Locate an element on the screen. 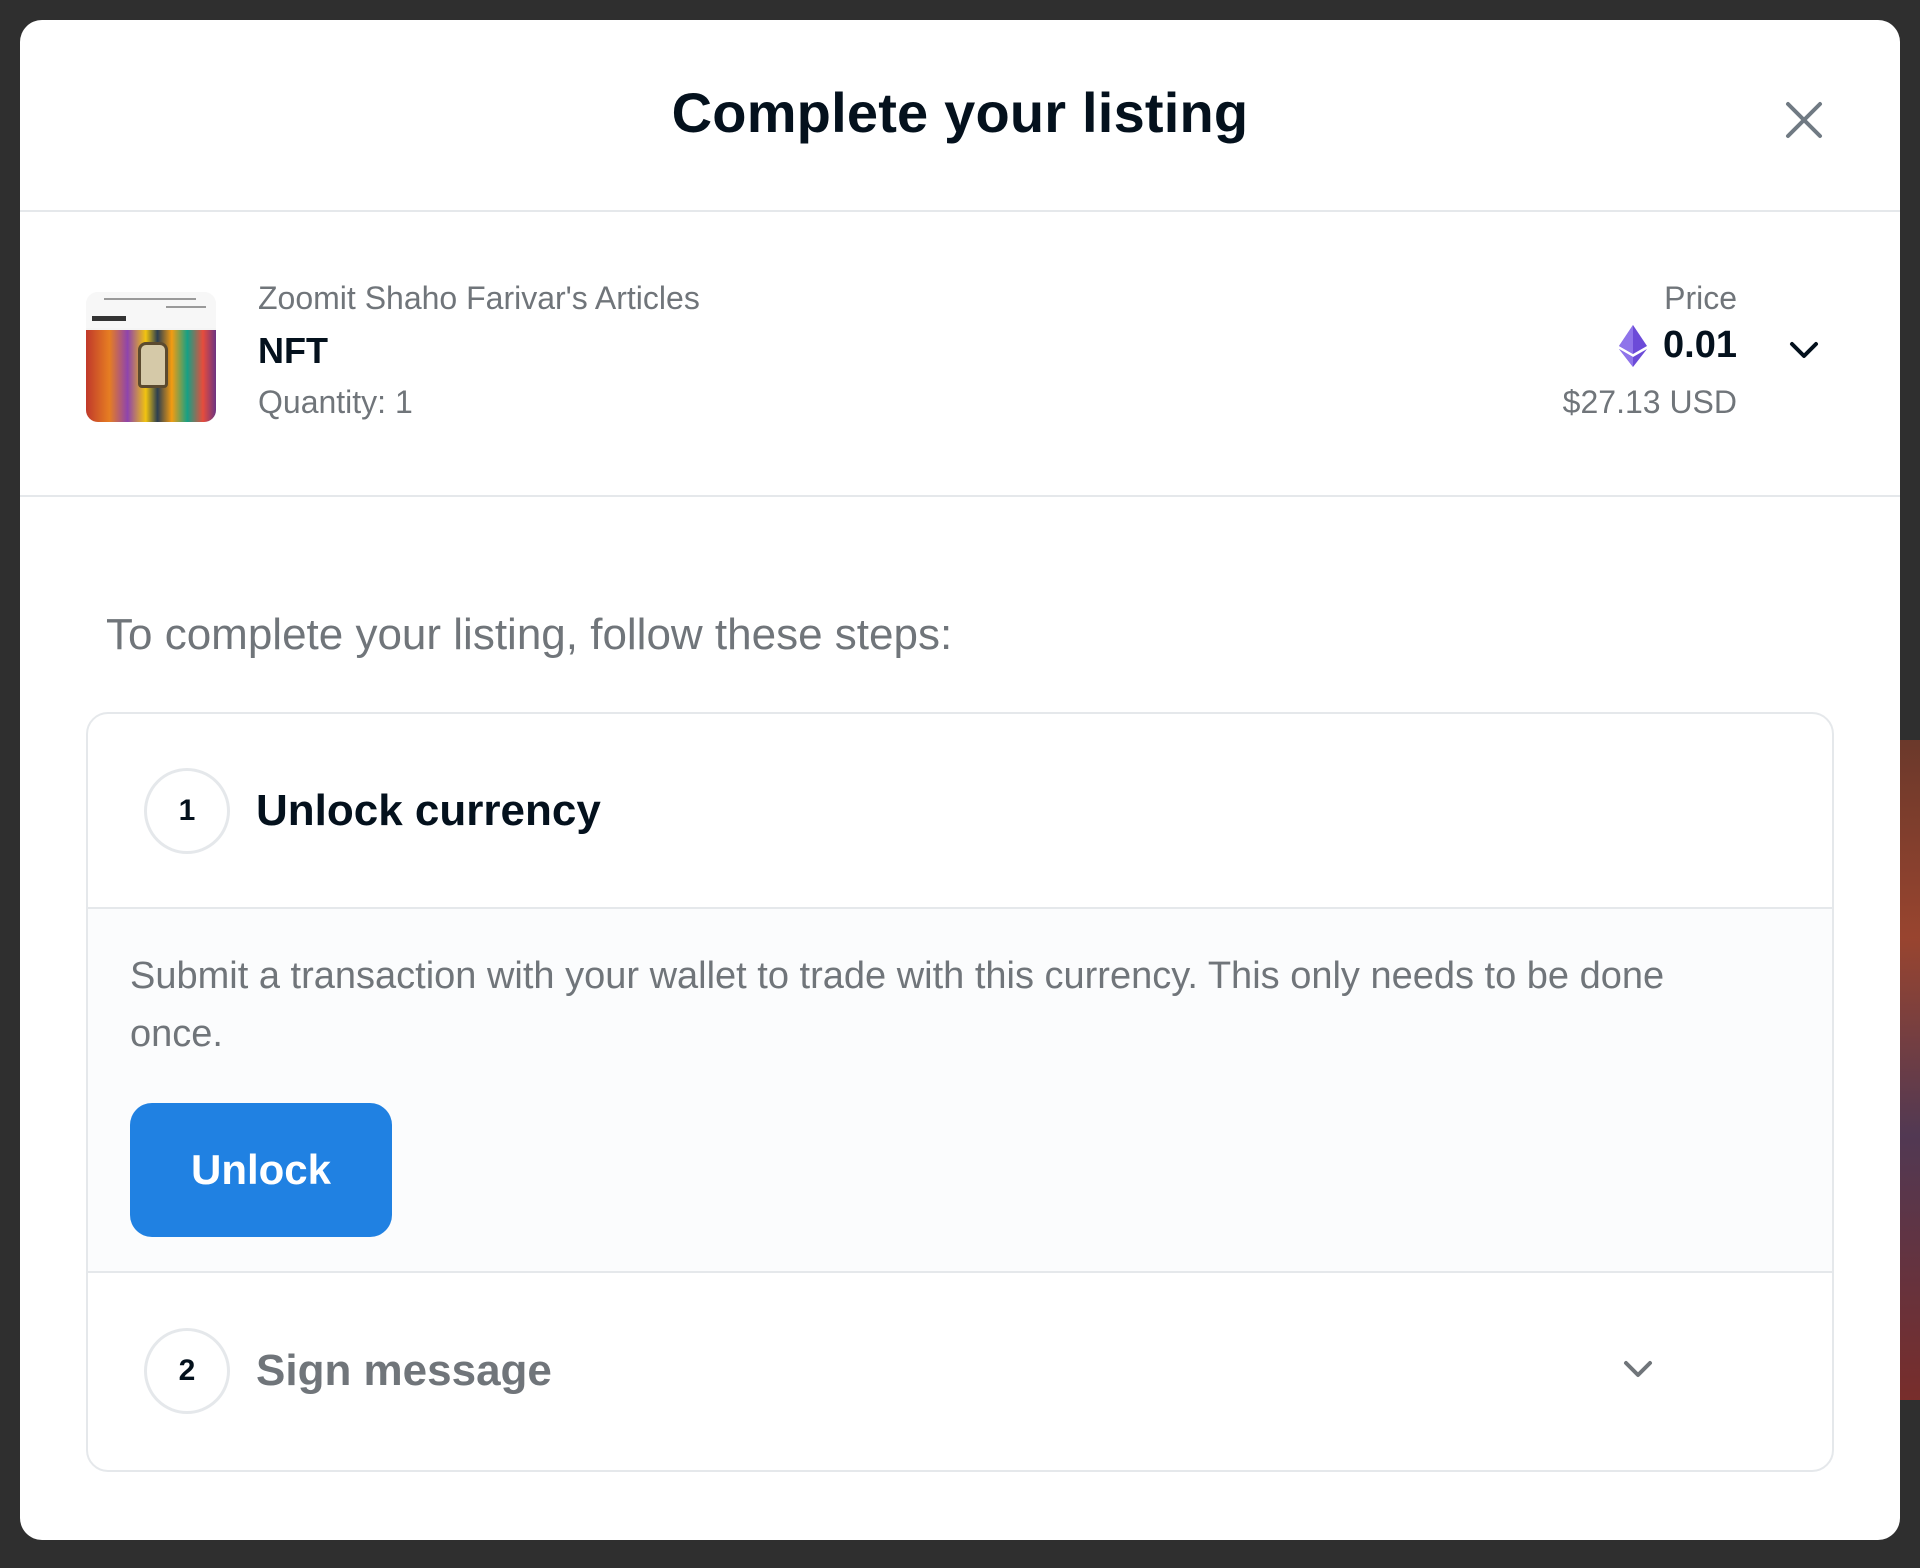 The width and height of the screenshot is (1920, 1568). step-2-title: Sign message is located at coordinates (404, 1370).